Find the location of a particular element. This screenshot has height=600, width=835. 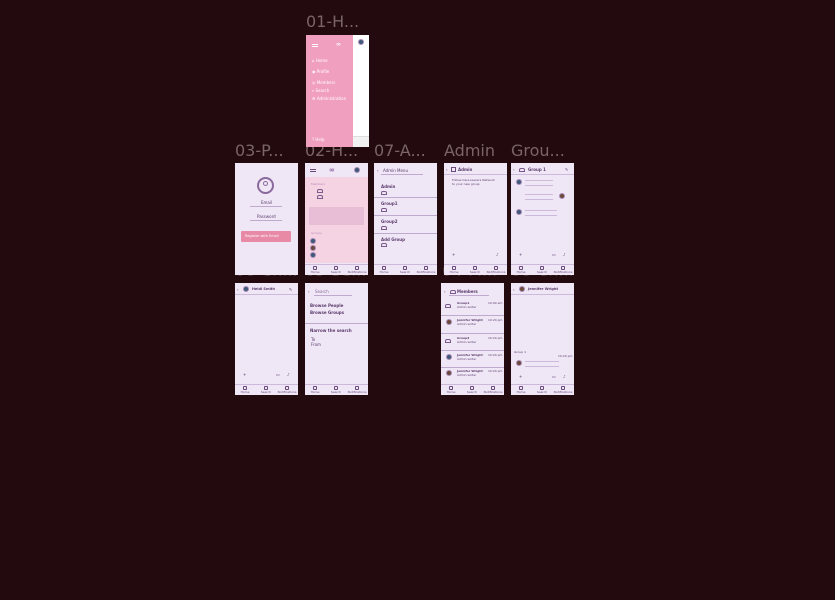

menu-item-home: ⌂ Home is located at coordinates (320, 60).